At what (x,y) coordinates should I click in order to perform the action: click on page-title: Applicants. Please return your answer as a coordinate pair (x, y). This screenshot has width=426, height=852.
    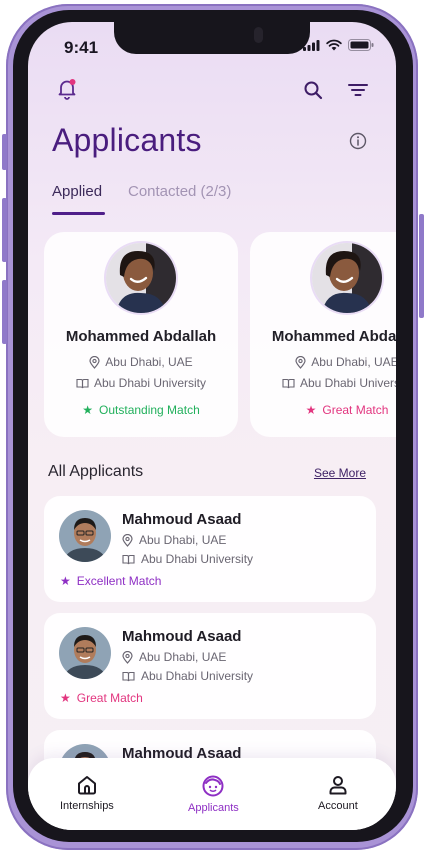
    Looking at the image, I should click on (127, 140).